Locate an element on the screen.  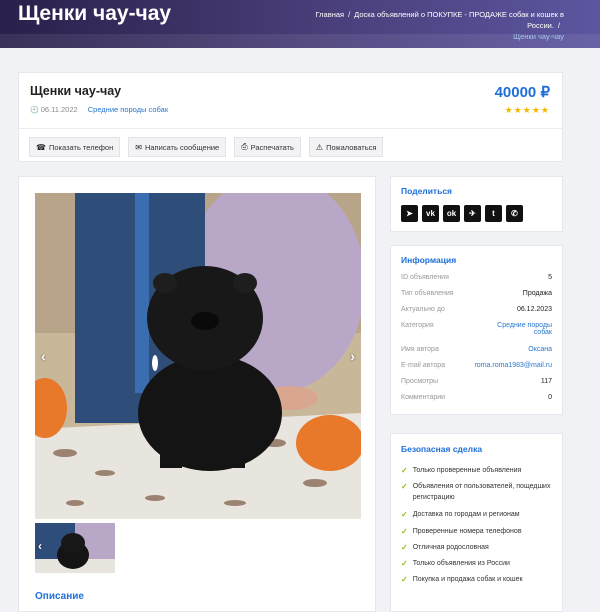
send-message-button: ✉ Написать сообщение is located at coordinates (177, 147).